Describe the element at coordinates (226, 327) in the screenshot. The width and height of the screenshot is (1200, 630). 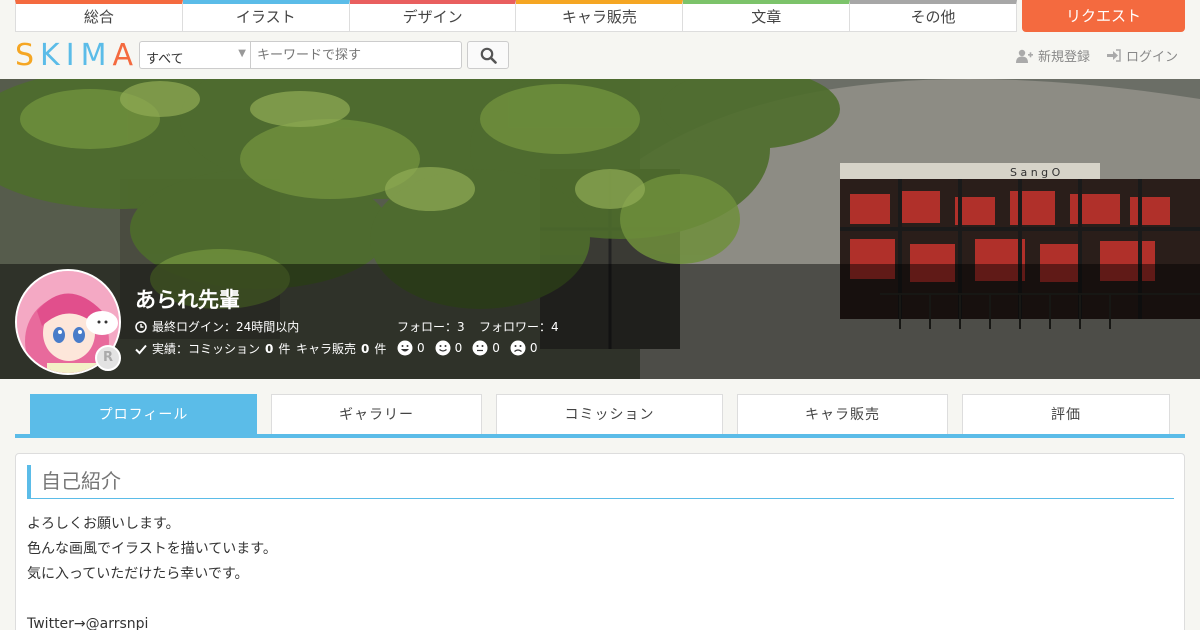
I see `last-login-text: 最終ログイン：24時間以内` at that location.